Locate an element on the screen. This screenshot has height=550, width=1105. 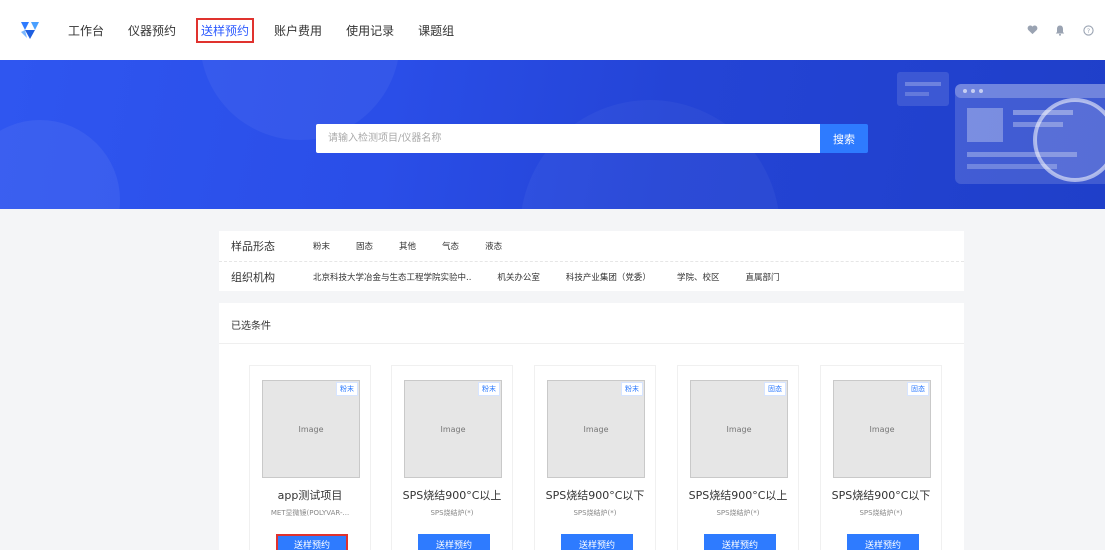
service-card: Image 固态 SPS烧结900°C以下 SPS烧结炉(*) 送样预约 is located at coordinates (881, 457).